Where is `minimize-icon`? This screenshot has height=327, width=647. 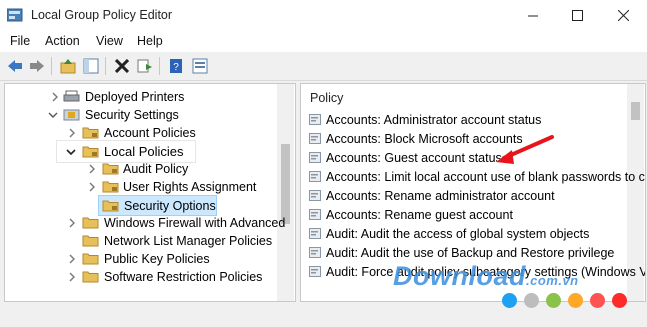 minimize-icon is located at coordinates (532, 16).